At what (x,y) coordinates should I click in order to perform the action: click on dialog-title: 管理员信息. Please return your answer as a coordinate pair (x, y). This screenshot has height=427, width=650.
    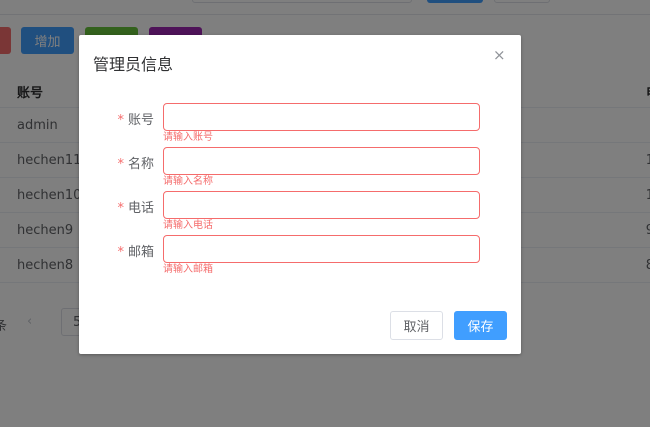
    Looking at the image, I should click on (133, 64).